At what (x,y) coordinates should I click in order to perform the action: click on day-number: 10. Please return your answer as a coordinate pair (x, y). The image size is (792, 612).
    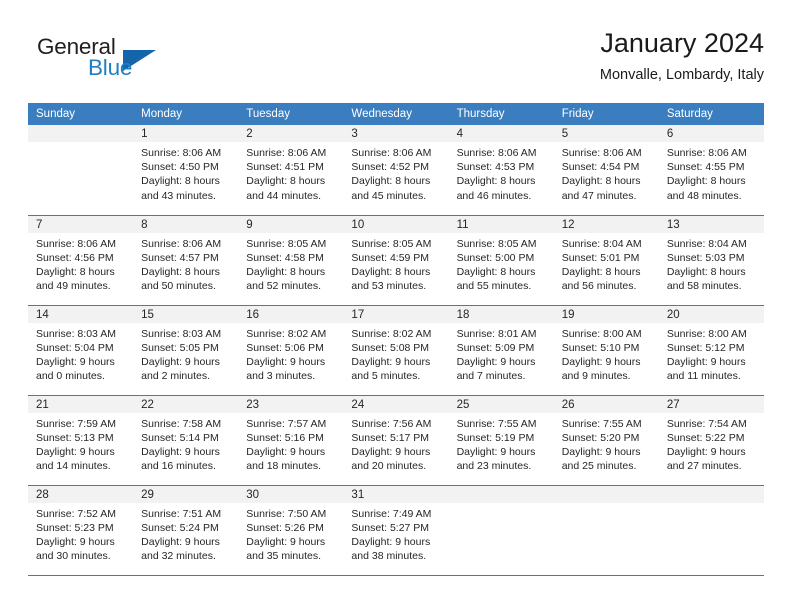
    Looking at the image, I should click on (396, 224).